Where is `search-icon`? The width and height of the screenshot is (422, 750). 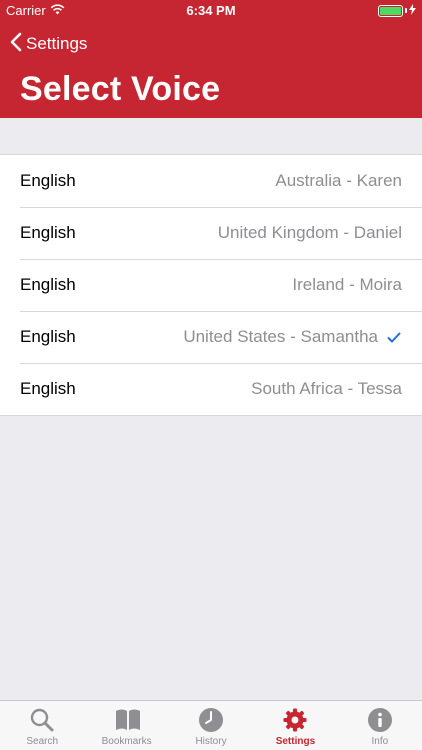 search-icon is located at coordinates (42, 720).